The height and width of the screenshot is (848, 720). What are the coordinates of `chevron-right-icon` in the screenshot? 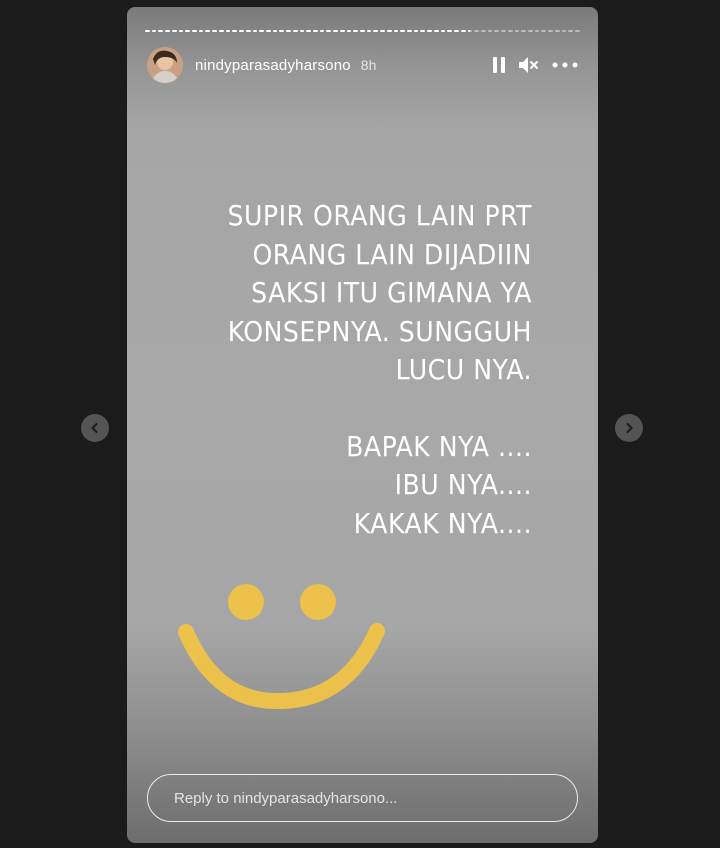 It's located at (629, 428).